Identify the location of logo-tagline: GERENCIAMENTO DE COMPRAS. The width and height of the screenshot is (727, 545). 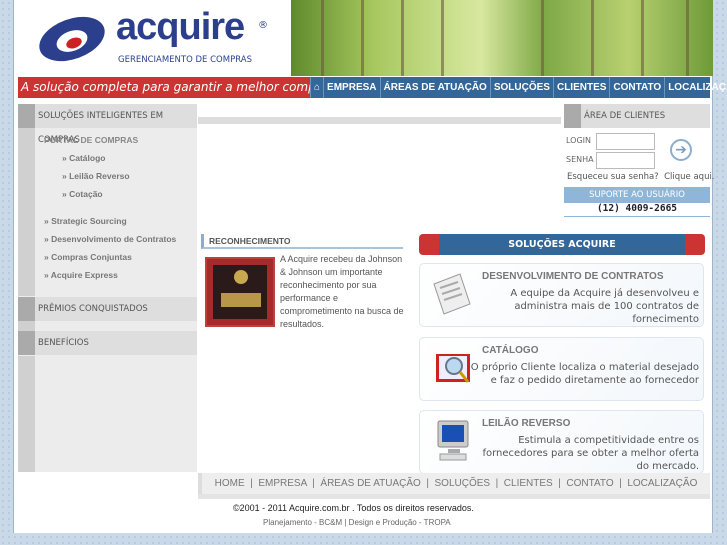
(185, 60).